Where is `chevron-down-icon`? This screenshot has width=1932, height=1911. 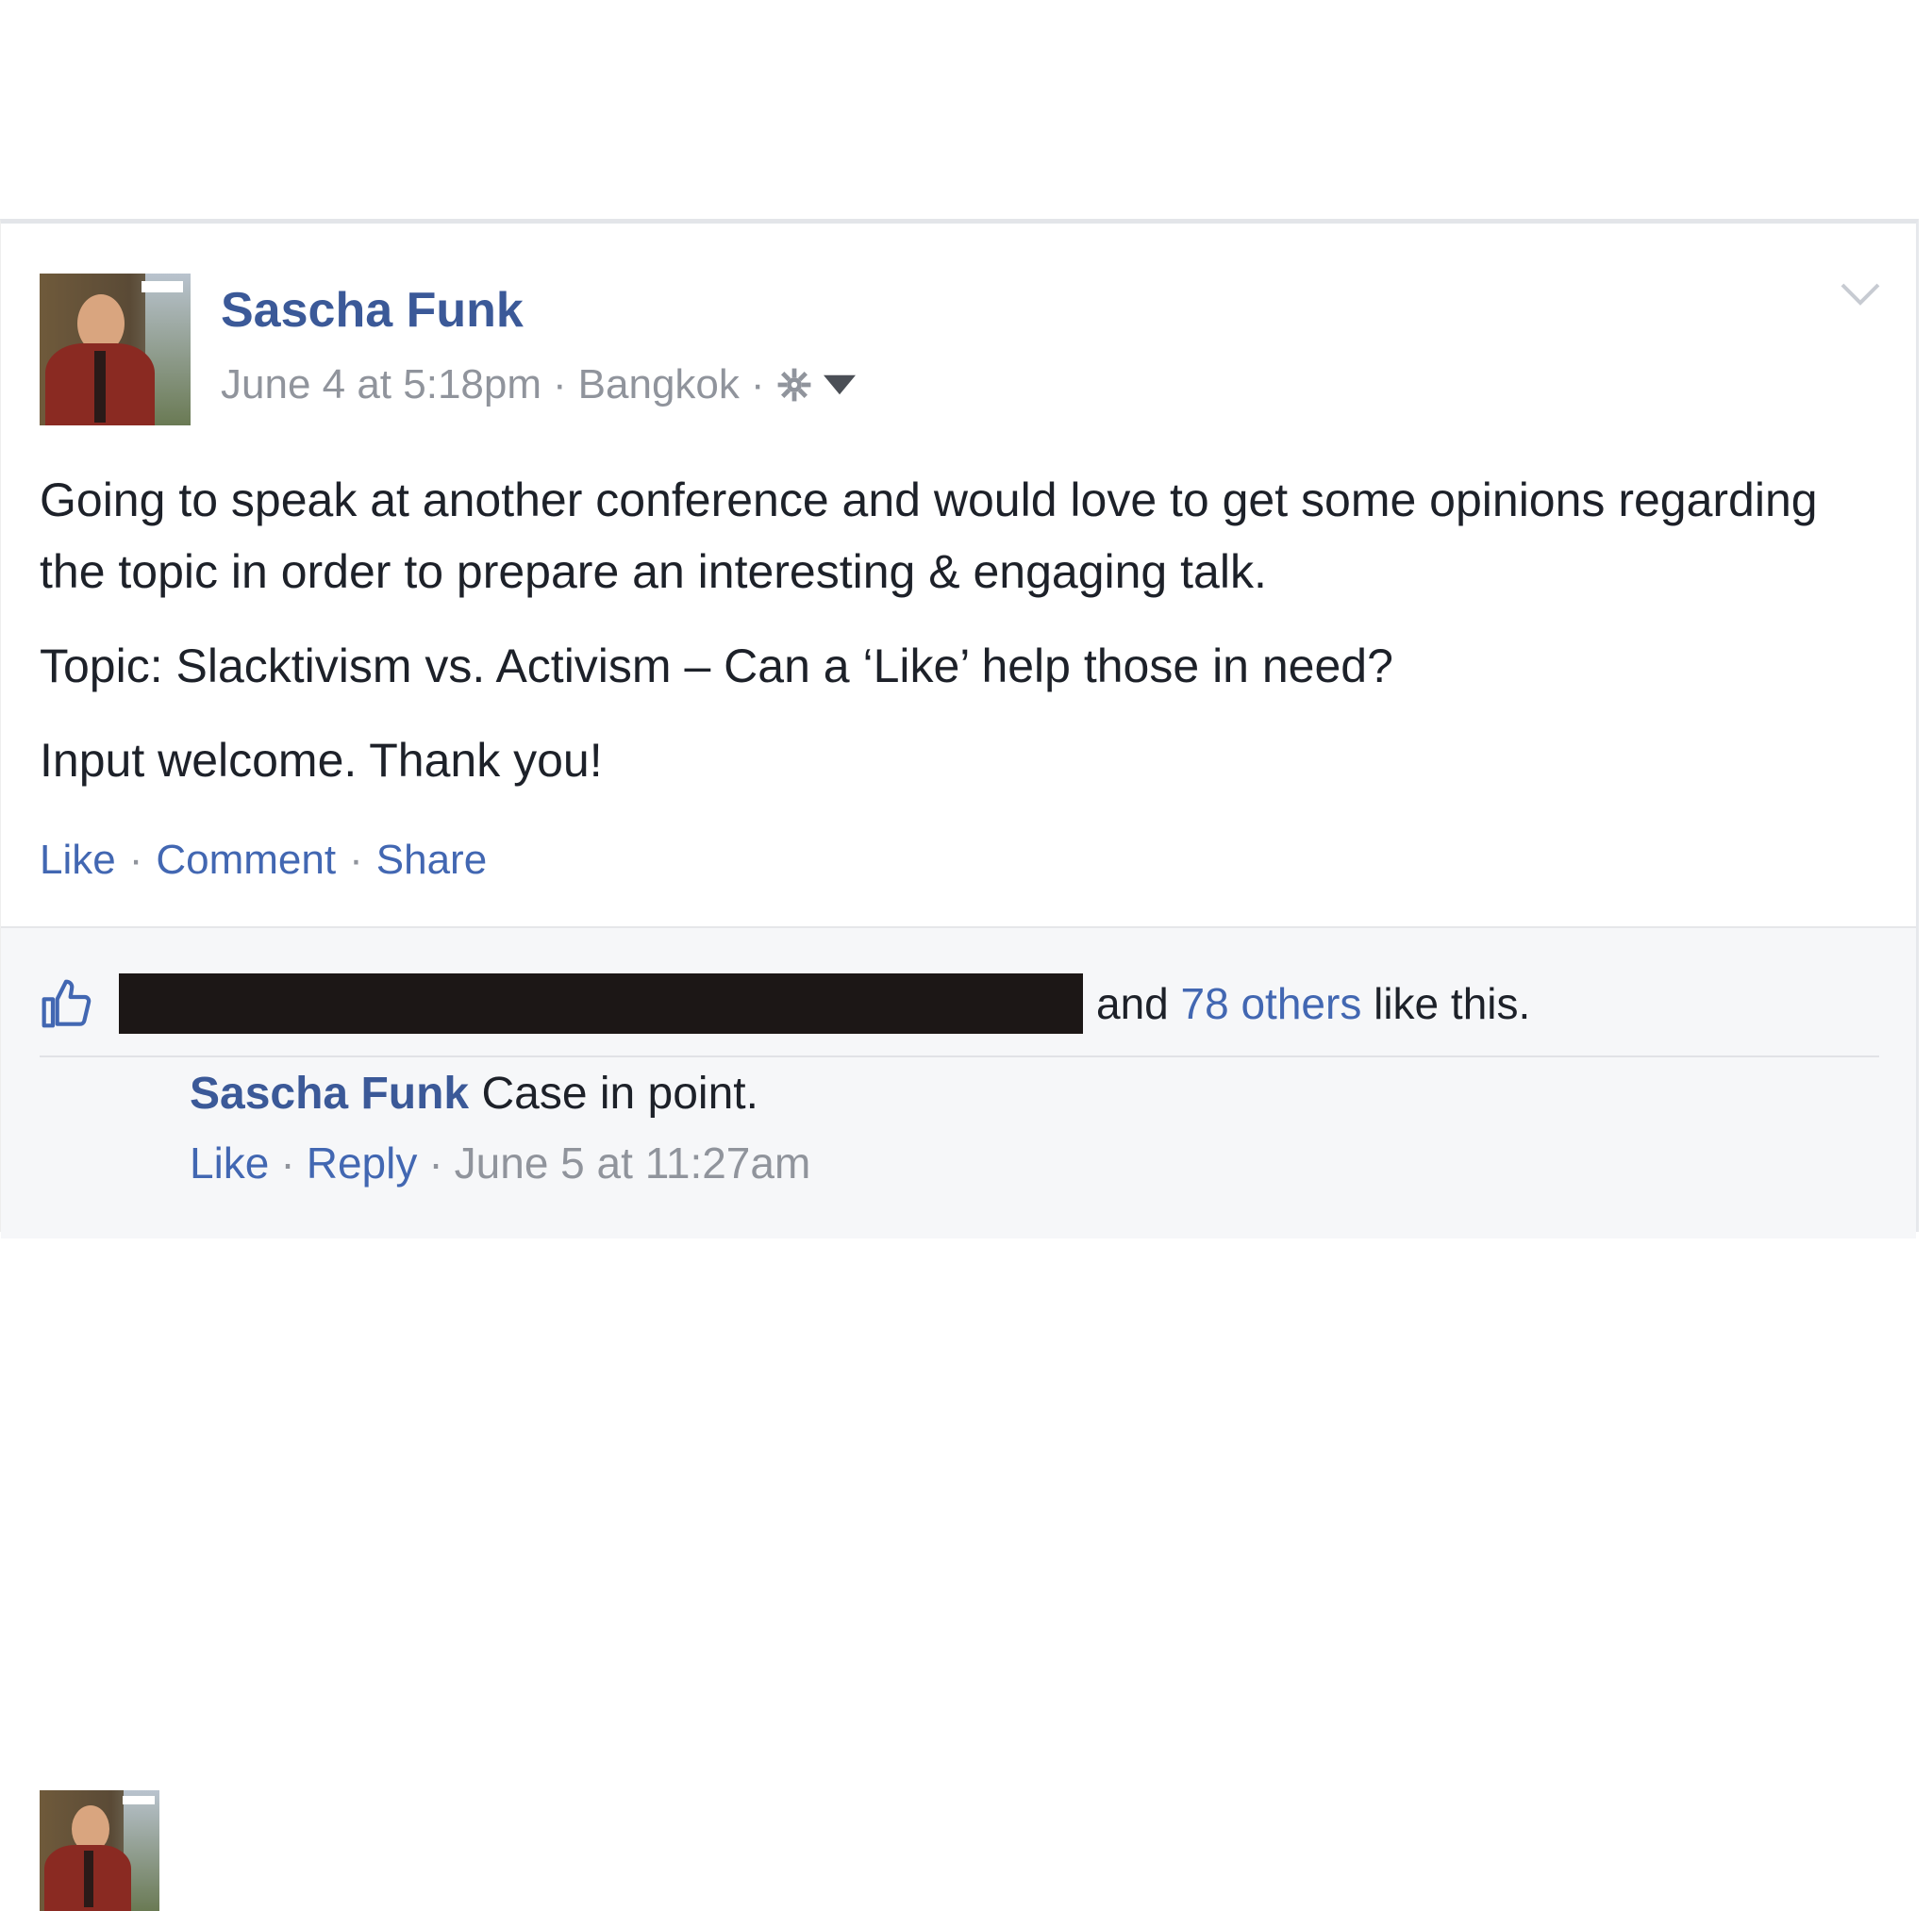 chevron-down-icon is located at coordinates (1861, 294).